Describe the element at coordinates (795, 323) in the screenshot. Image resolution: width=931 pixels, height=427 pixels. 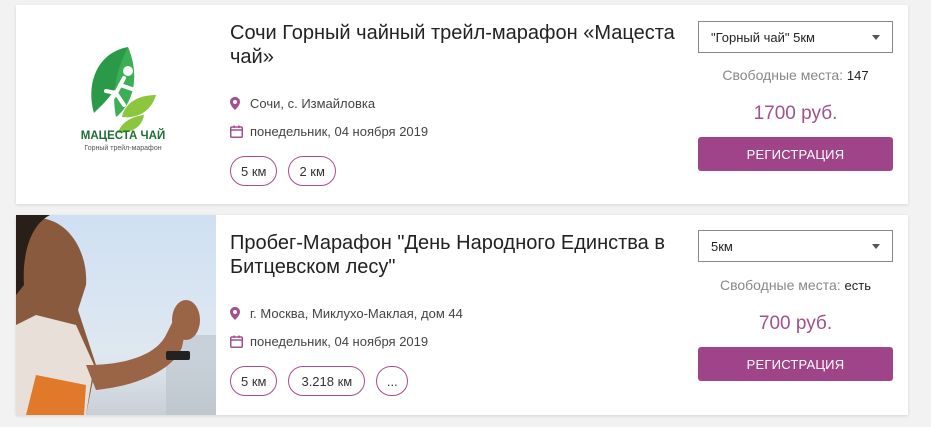
I see `event-price: 700 руб.` at that location.